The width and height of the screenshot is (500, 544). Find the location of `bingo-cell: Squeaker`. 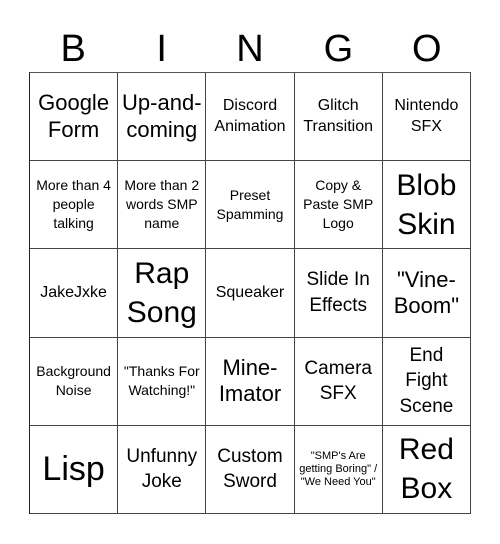

bingo-cell: Squeaker is located at coordinates (250, 293).